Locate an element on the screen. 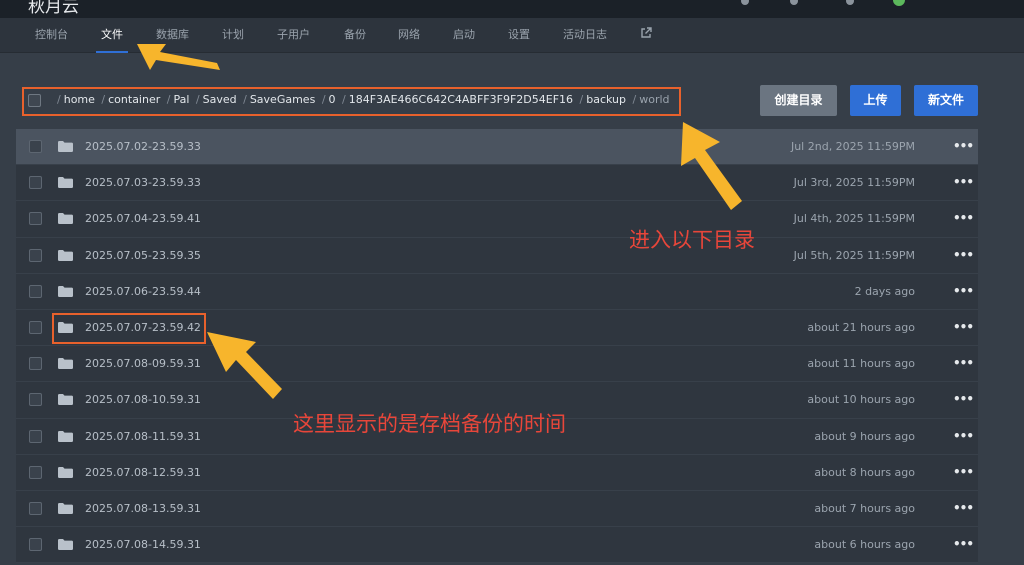 The width and height of the screenshot is (1024, 565). external-link-icon is located at coordinates (646, 34).